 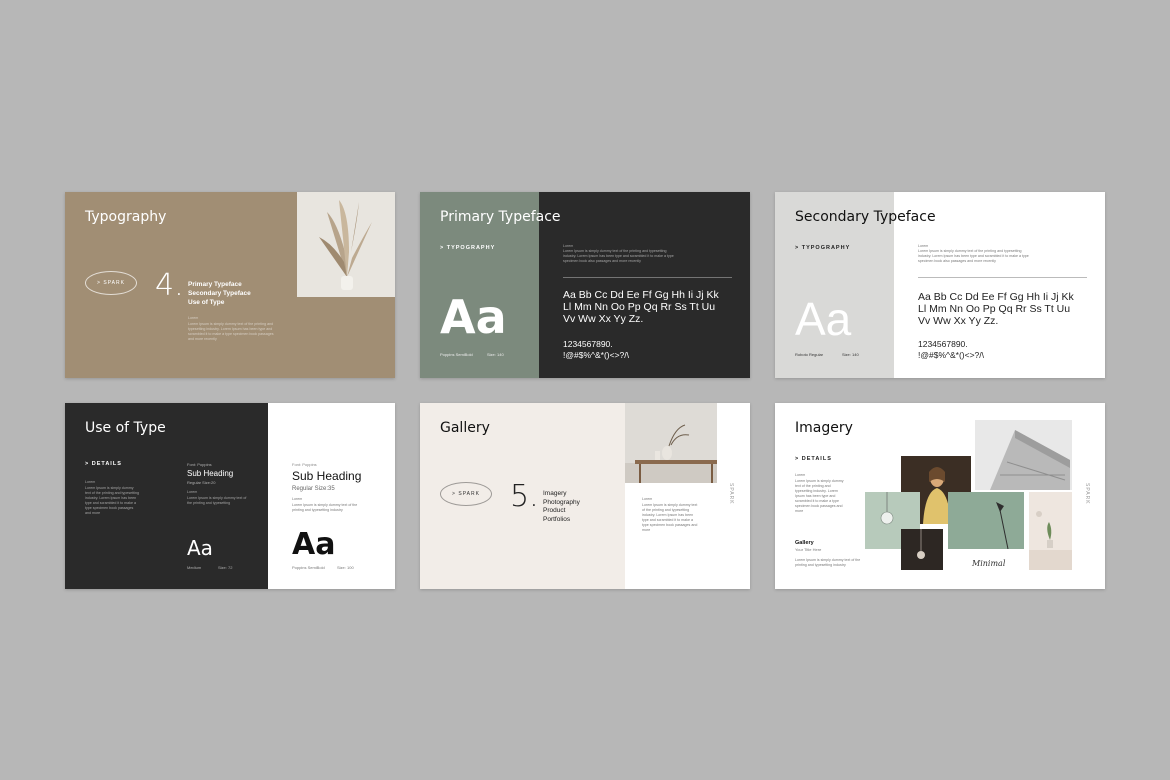 What do you see at coordinates (500, 217) in the screenshot?
I see `slide-title: Primary Typeface` at bounding box center [500, 217].